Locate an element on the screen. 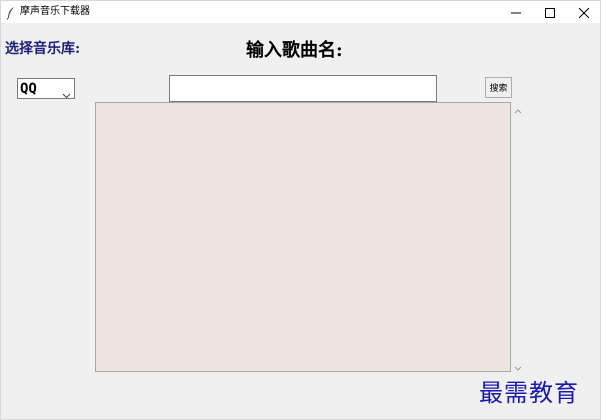 The image size is (601, 420). maximize-button is located at coordinates (550, 12).